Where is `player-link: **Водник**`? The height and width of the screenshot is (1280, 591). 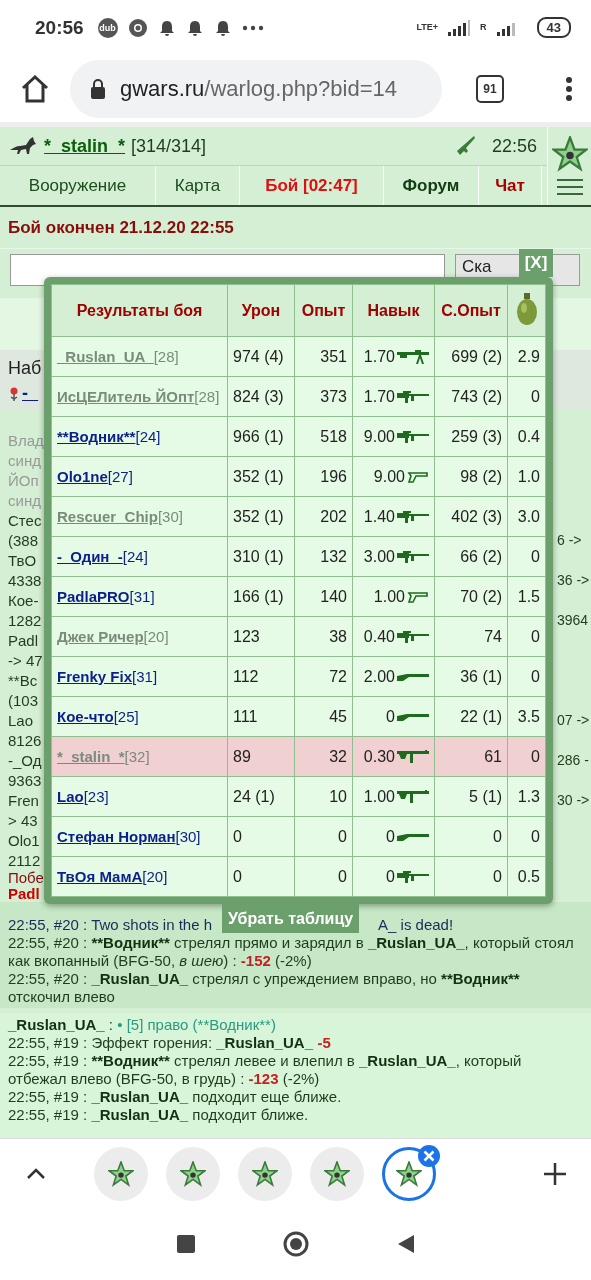 player-link: **Водник** is located at coordinates (96, 436).